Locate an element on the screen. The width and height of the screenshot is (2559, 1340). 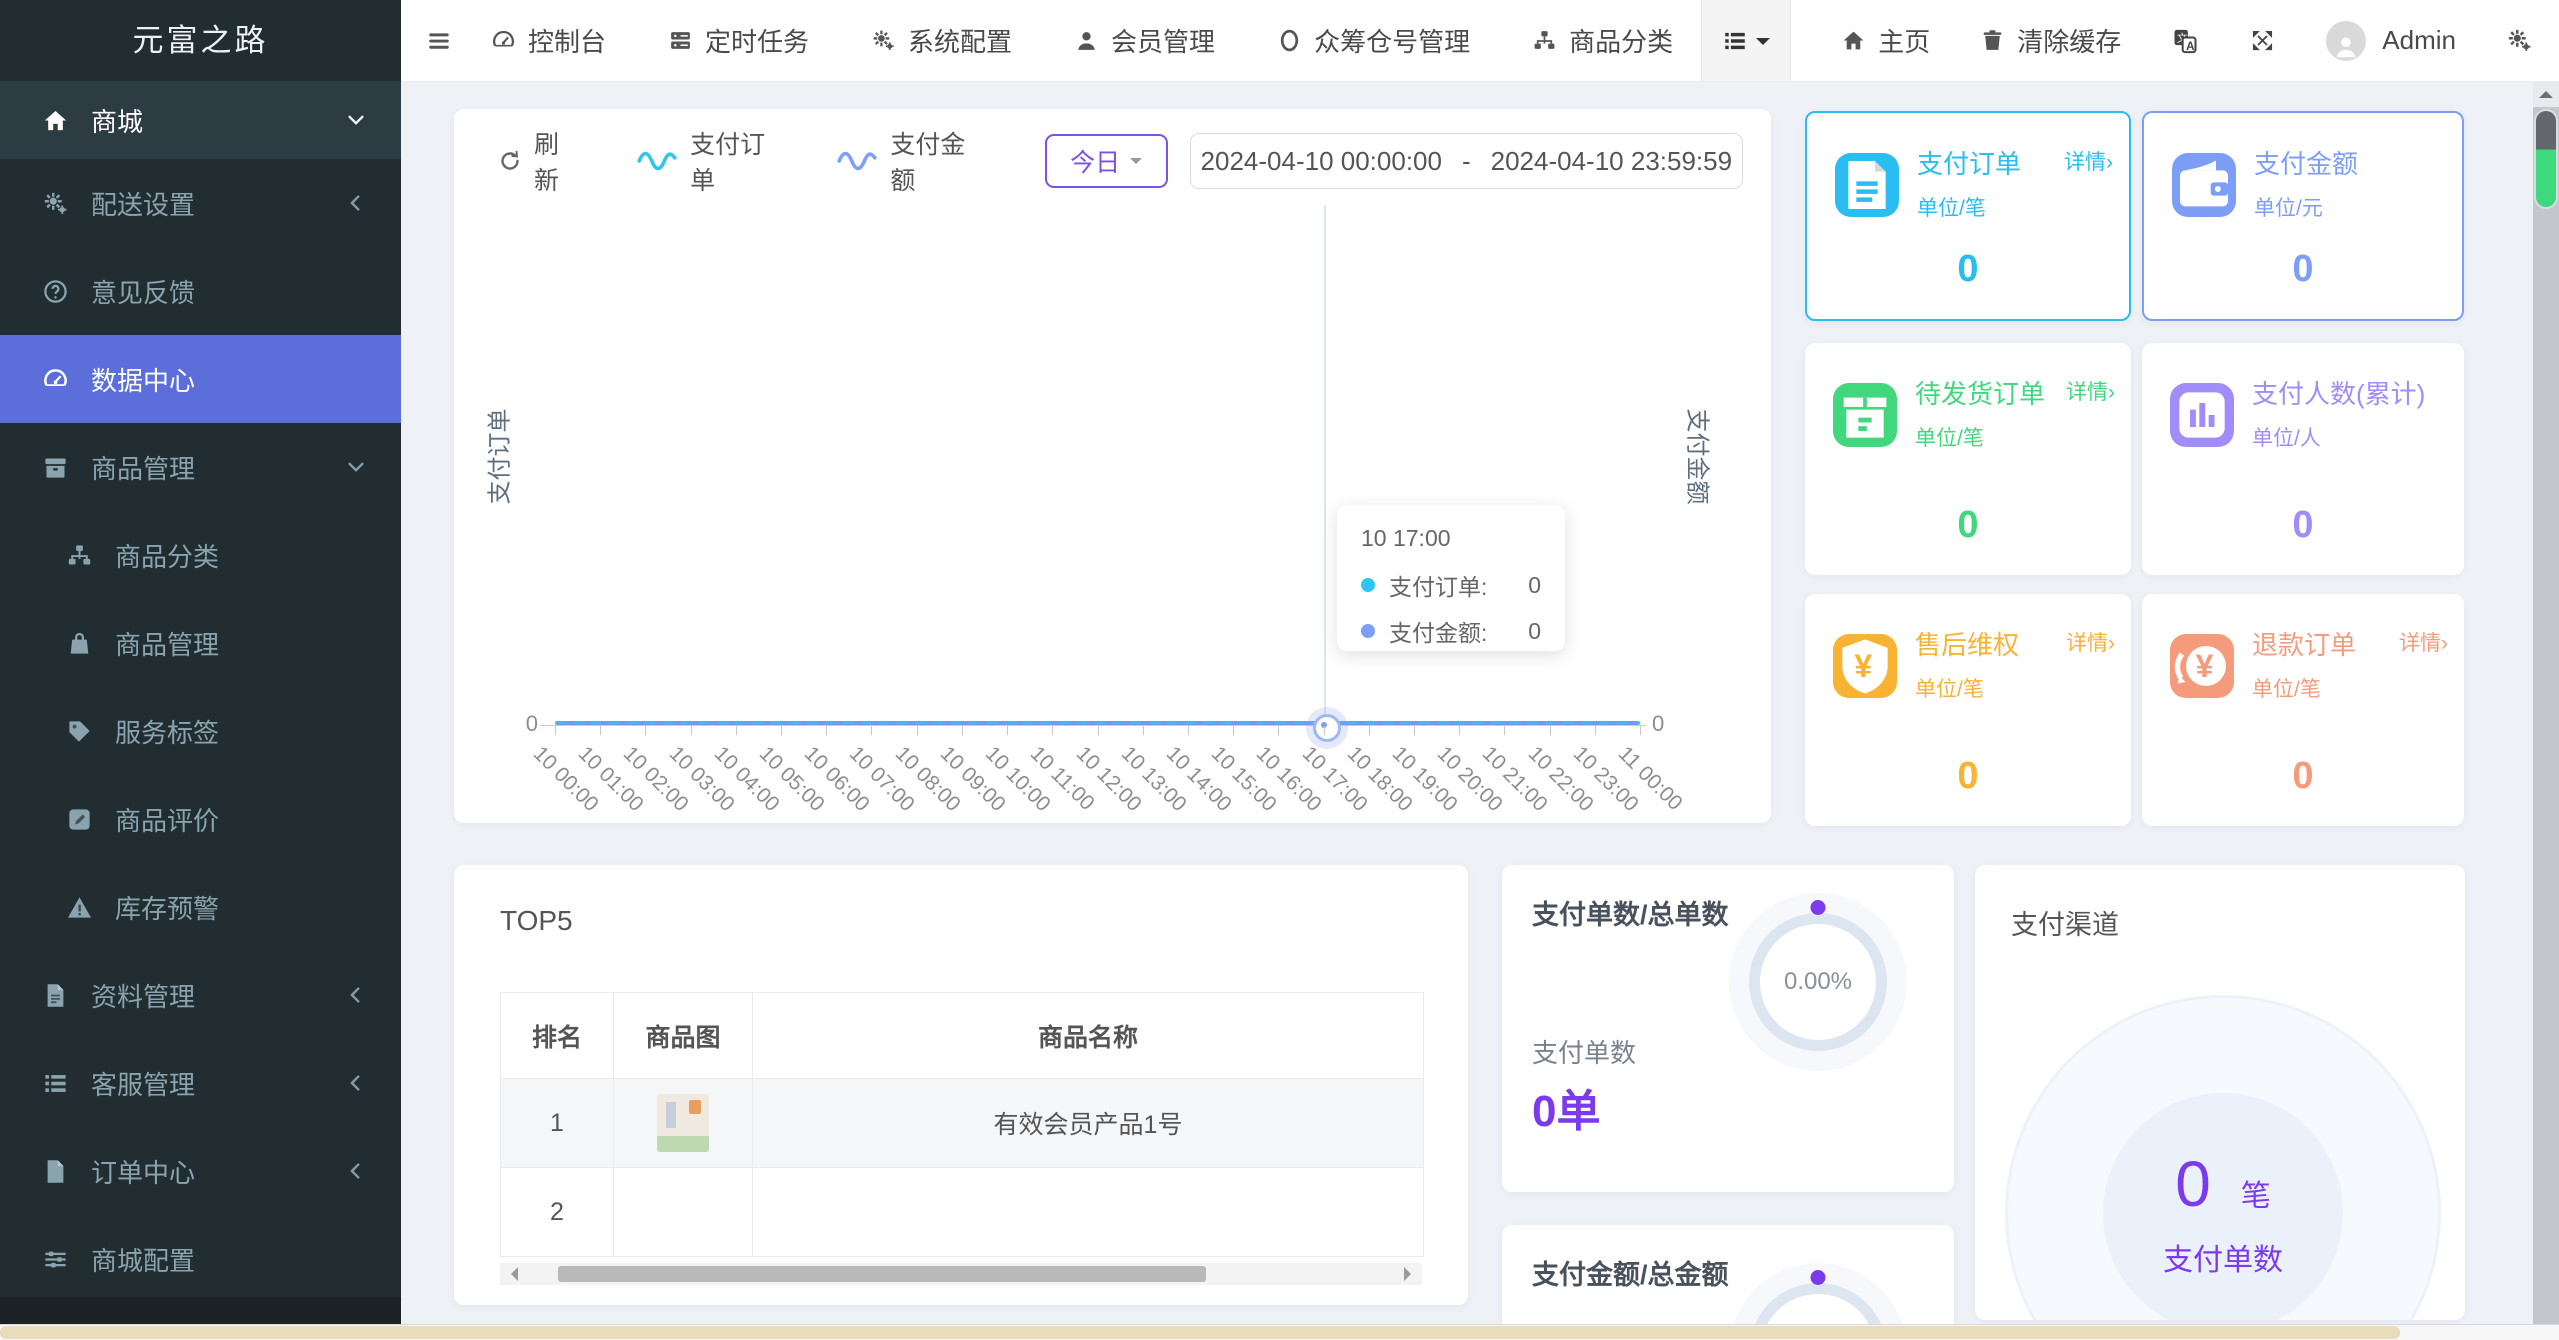
user-menu: Admin is located at coordinates (2391, 40).